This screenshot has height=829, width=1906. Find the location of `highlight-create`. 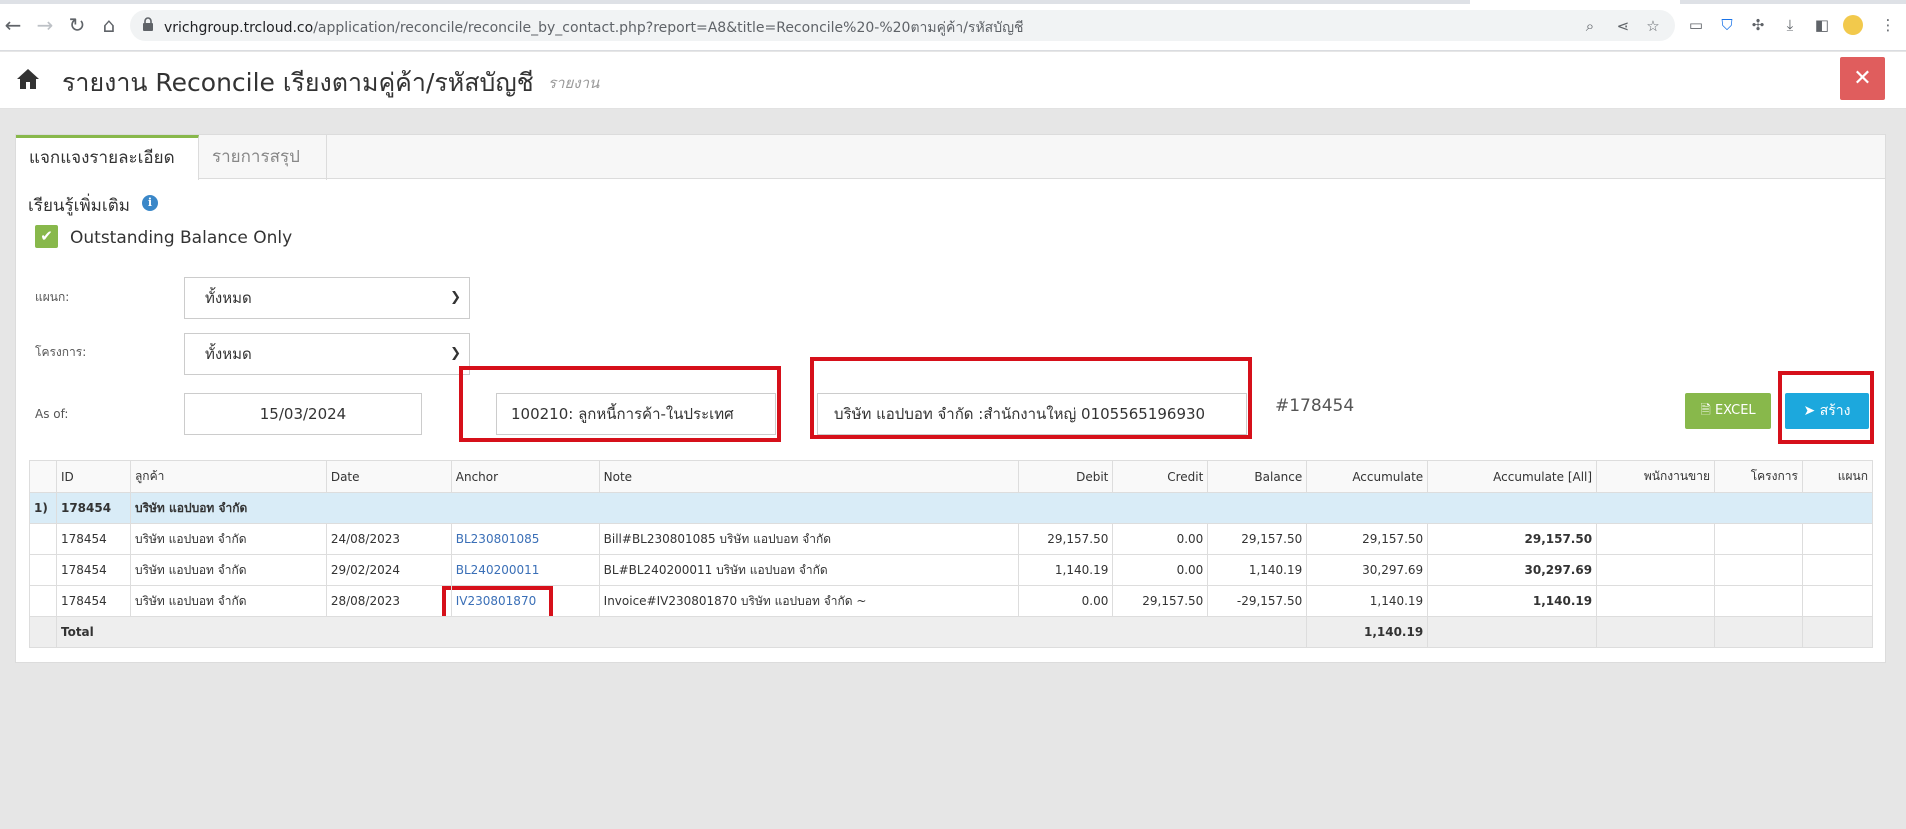

highlight-create is located at coordinates (1826, 407).